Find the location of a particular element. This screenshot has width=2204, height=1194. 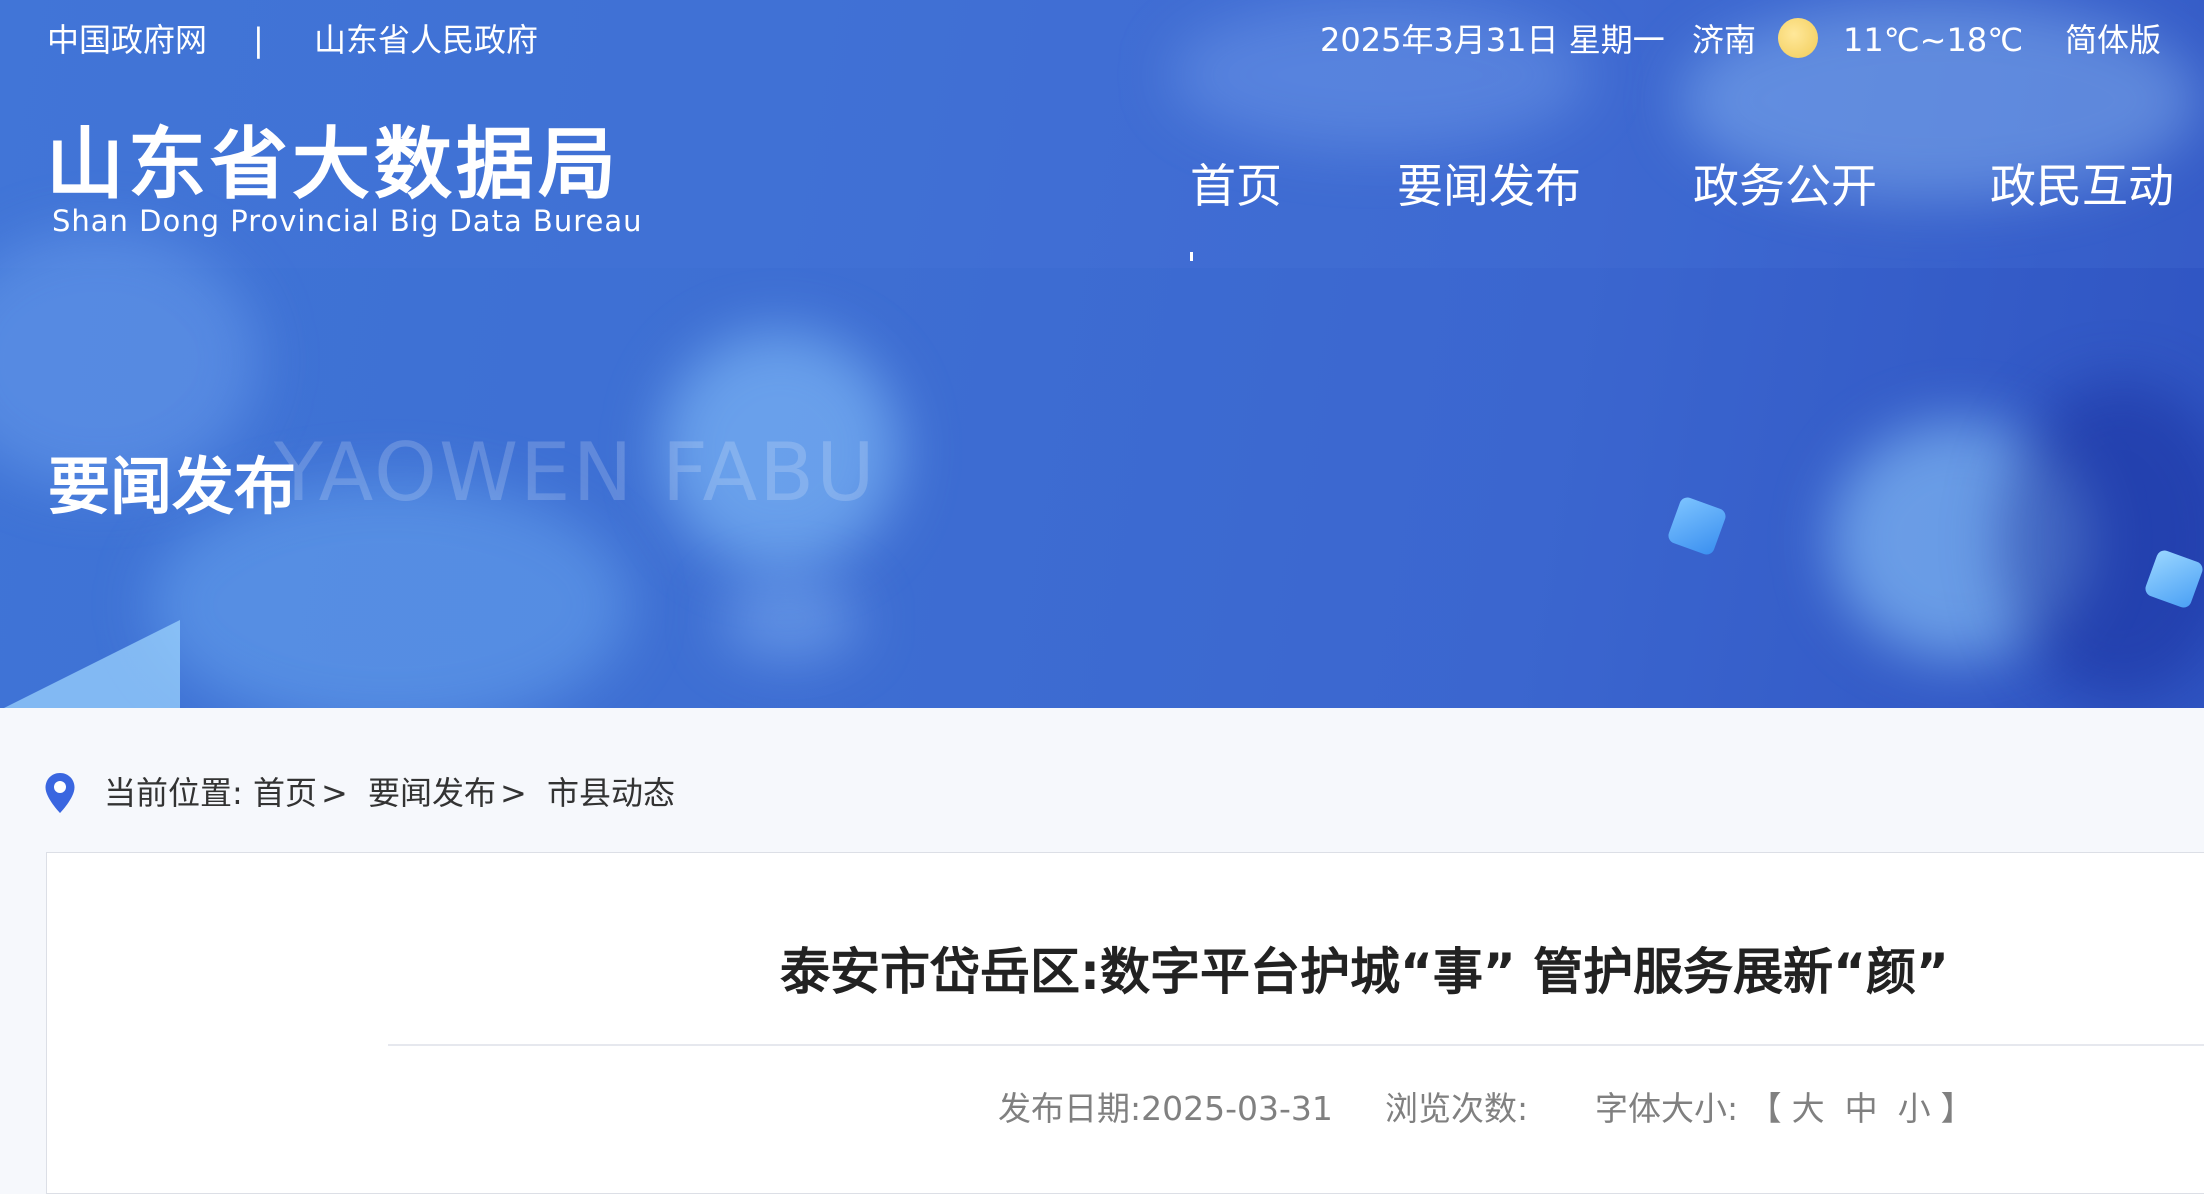

sun-icon is located at coordinates (1798, 38).